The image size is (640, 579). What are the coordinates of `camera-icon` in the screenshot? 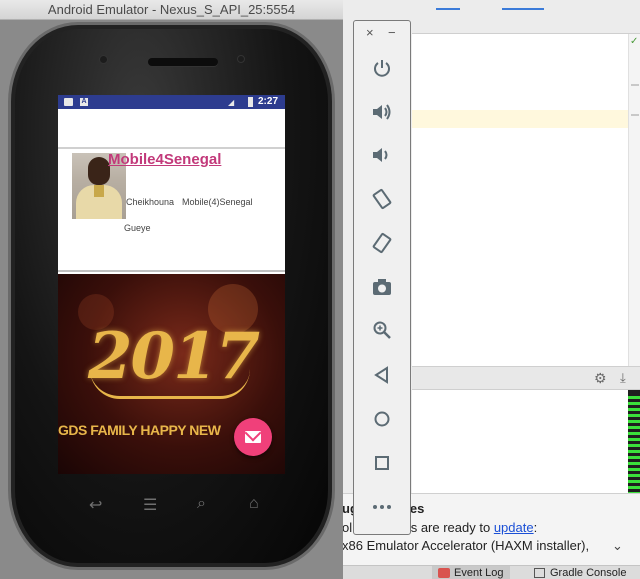 It's located at (382, 287).